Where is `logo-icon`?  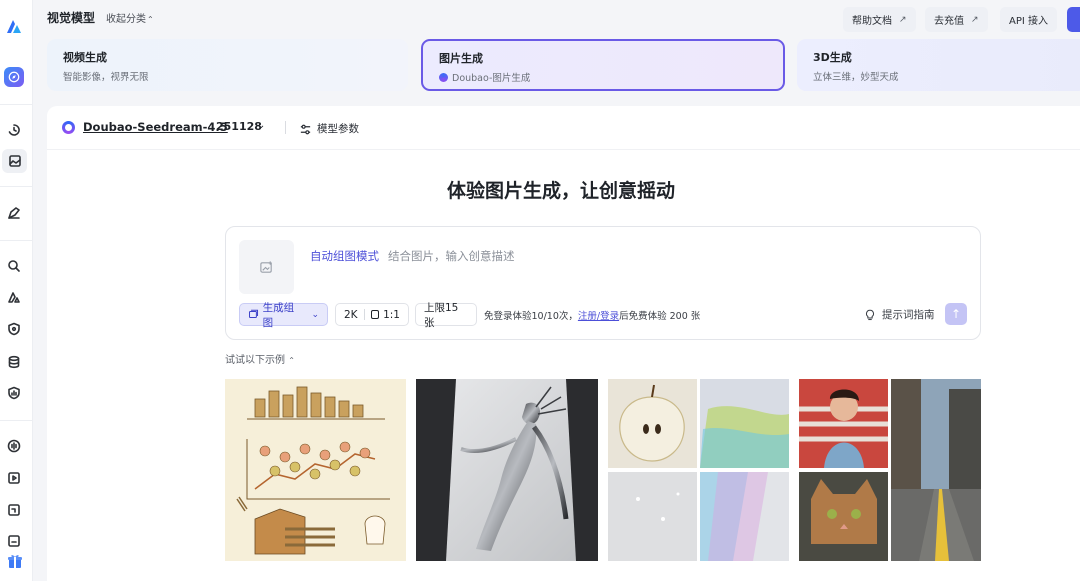
logo-icon is located at coordinates (14, 26).